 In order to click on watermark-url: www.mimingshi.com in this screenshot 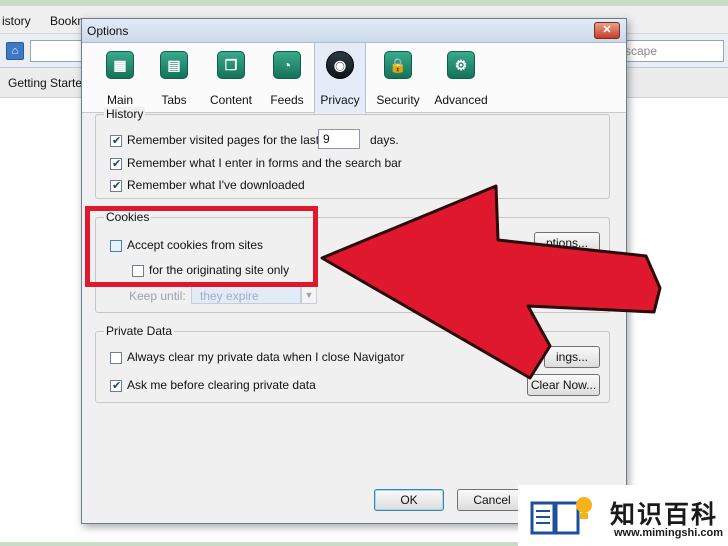, I will do `click(668, 533)`.